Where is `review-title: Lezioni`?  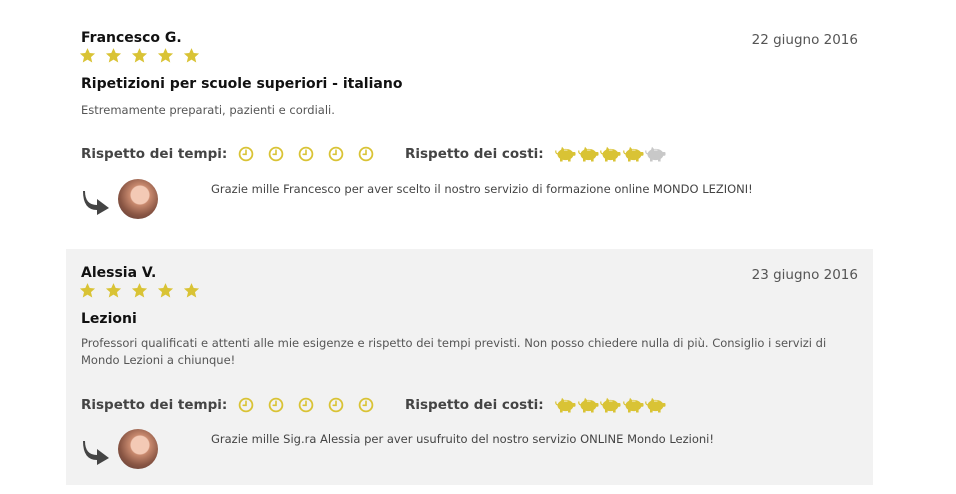
review-title: Lezioni is located at coordinates (109, 319).